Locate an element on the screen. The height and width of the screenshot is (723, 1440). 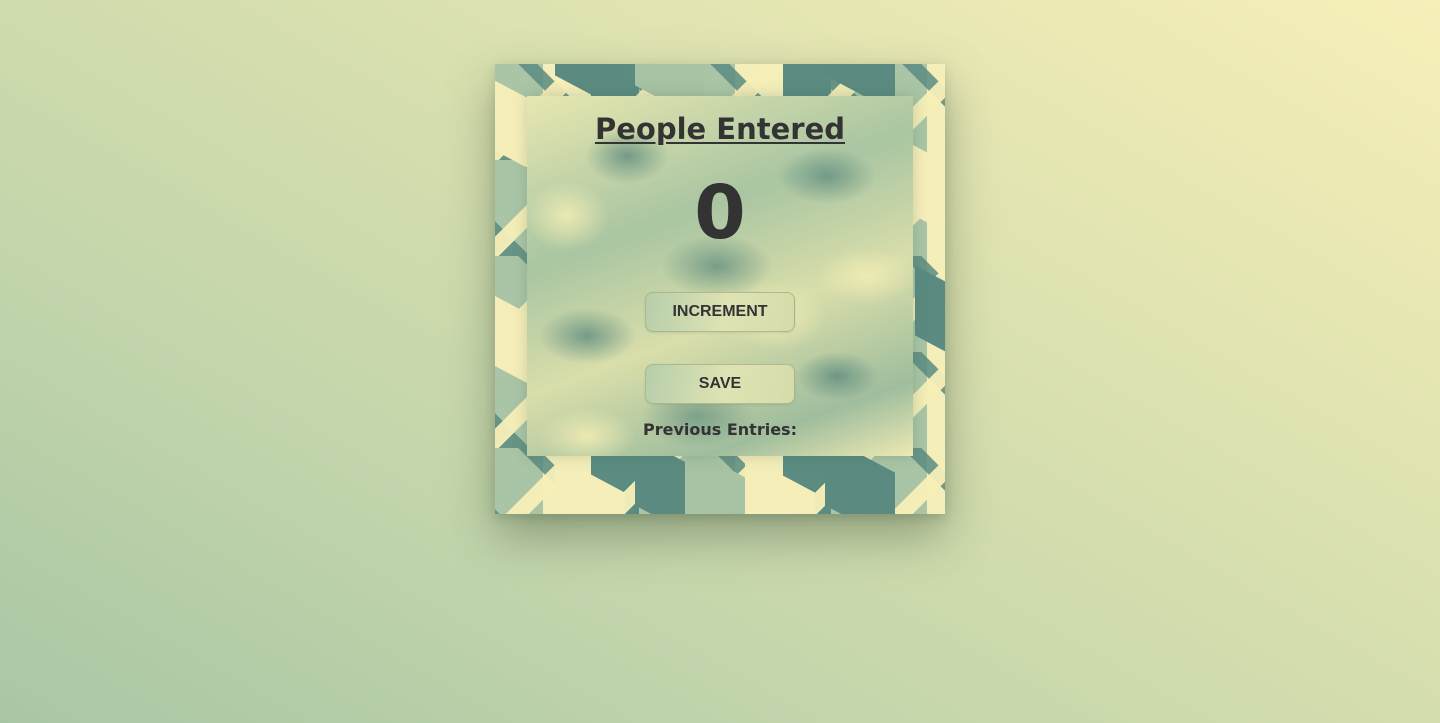
page-title: People Entered is located at coordinates (720, 129).